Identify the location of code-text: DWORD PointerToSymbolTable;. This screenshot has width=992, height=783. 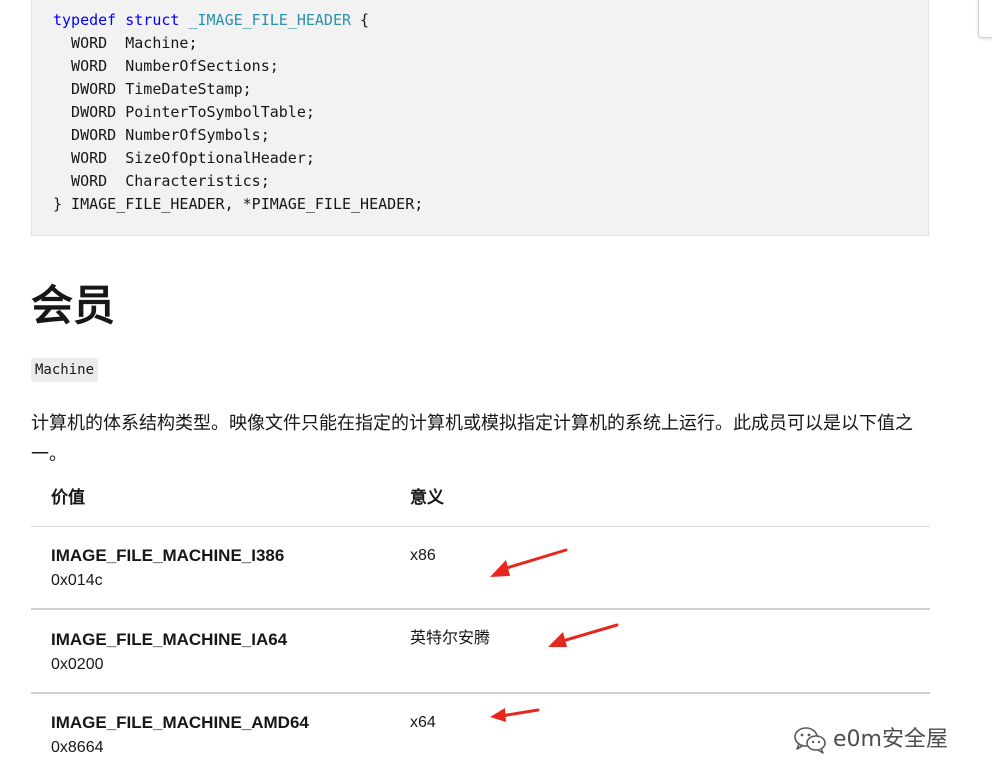
(184, 112).